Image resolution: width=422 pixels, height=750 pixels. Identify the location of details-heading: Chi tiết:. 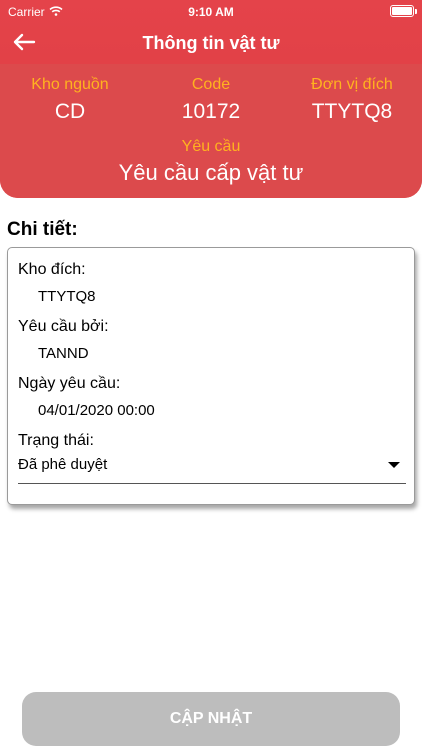
(42, 229).